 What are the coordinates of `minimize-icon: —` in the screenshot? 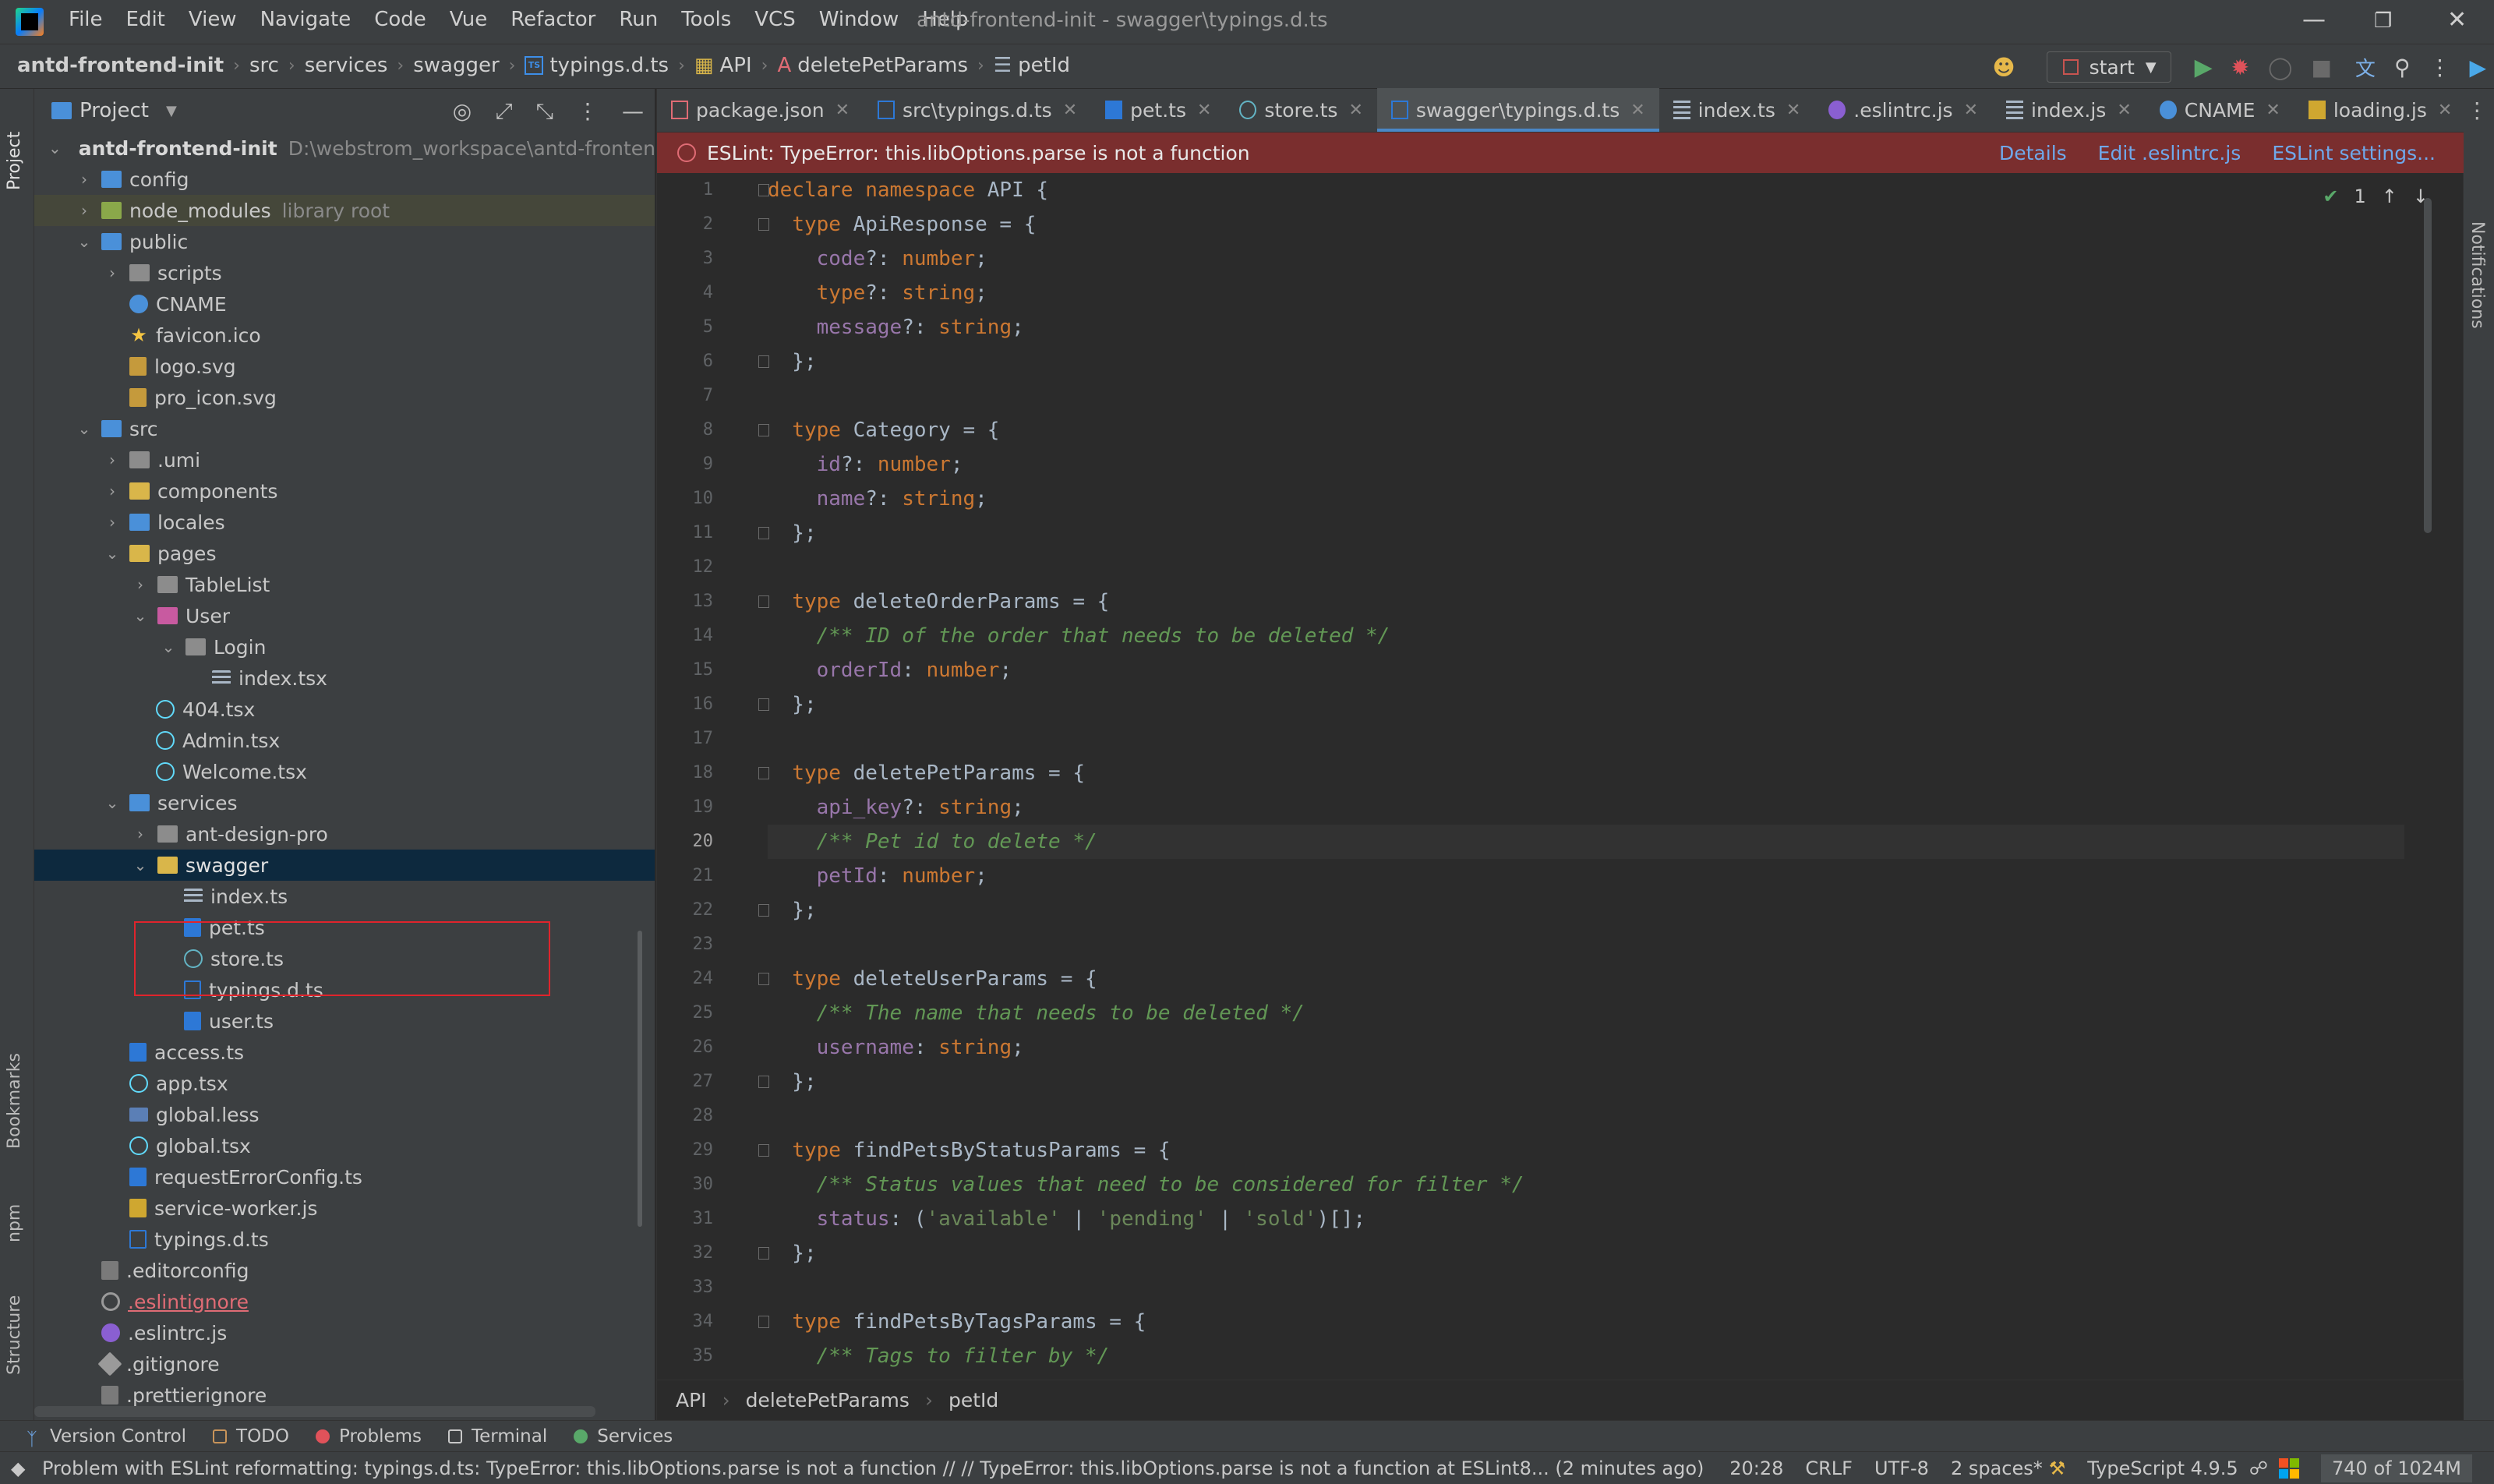 It's located at (2314, 20).